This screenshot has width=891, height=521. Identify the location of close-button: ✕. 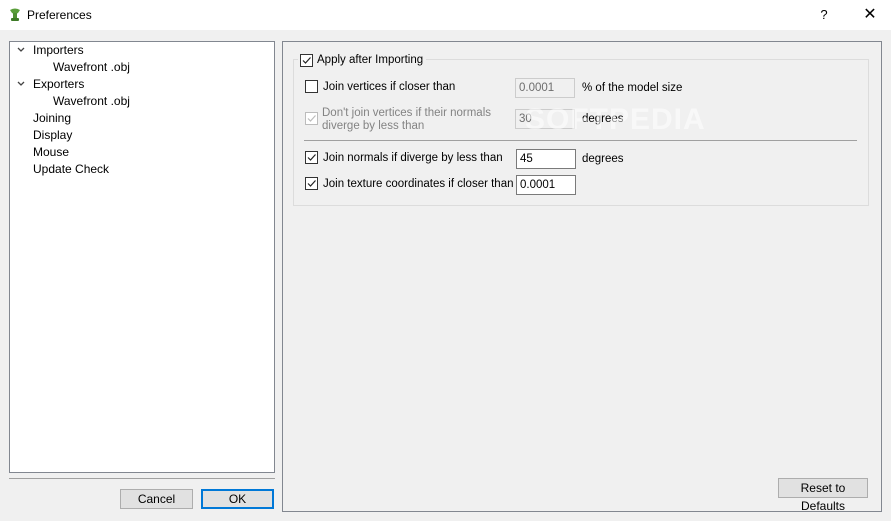
(870, 15).